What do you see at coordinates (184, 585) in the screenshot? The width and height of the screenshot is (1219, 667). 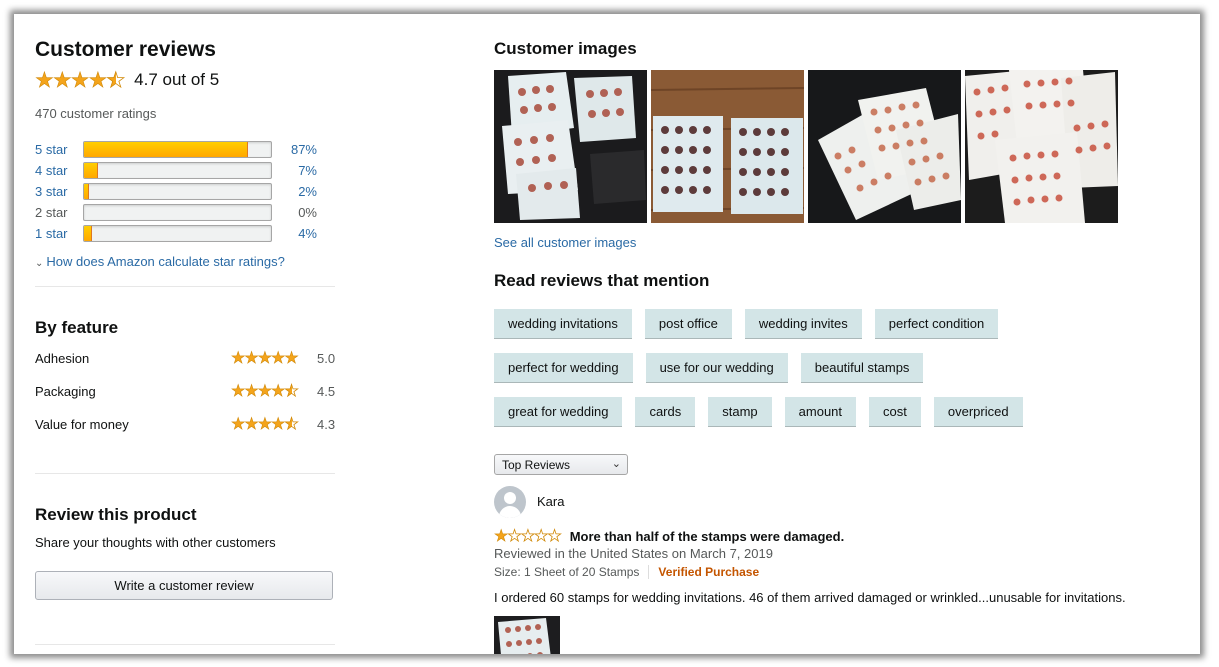 I see `write-review-button: Write a customer review` at bounding box center [184, 585].